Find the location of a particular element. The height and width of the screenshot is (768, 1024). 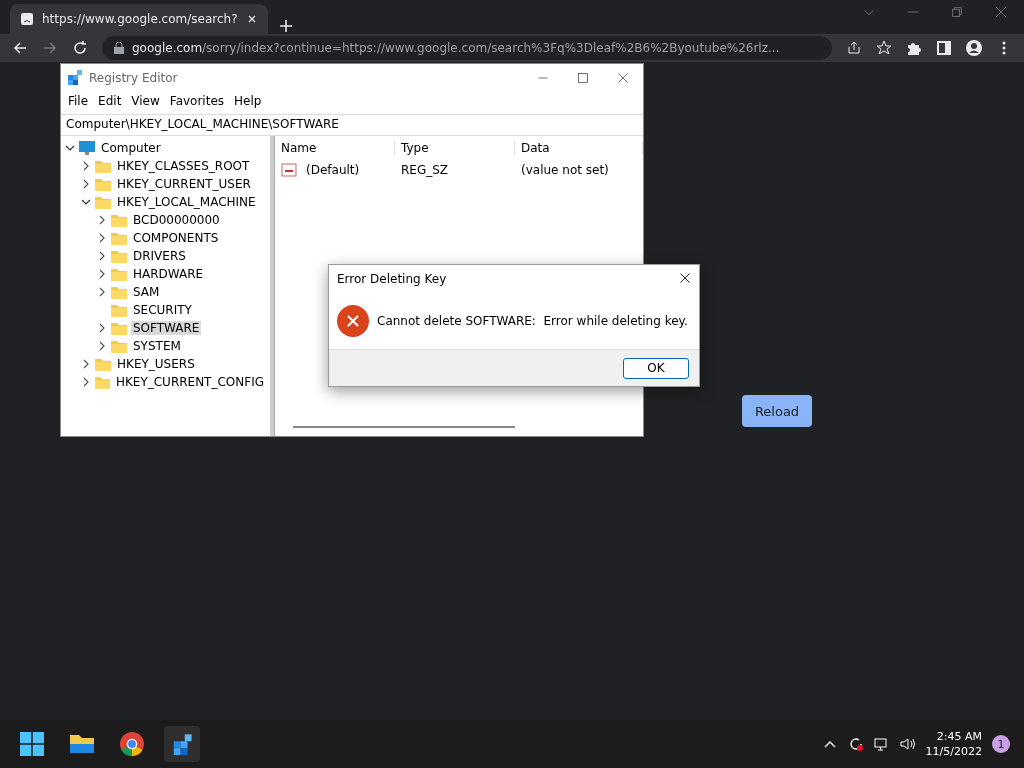

error-message: Cannot delete SOFTWARE: Error while deleting key. is located at coordinates (532, 321).